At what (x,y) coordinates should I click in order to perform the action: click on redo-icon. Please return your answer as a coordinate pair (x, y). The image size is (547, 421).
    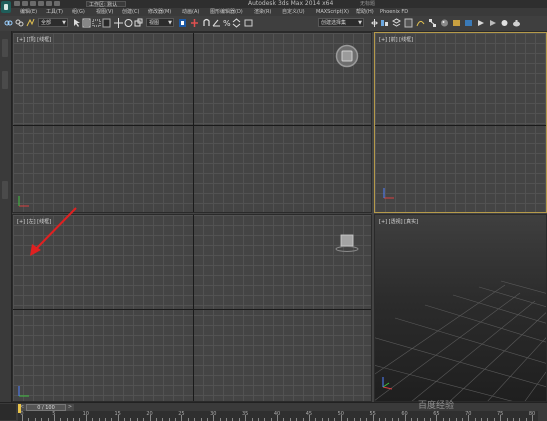
    Looking at the image, I should click on (49, 3).